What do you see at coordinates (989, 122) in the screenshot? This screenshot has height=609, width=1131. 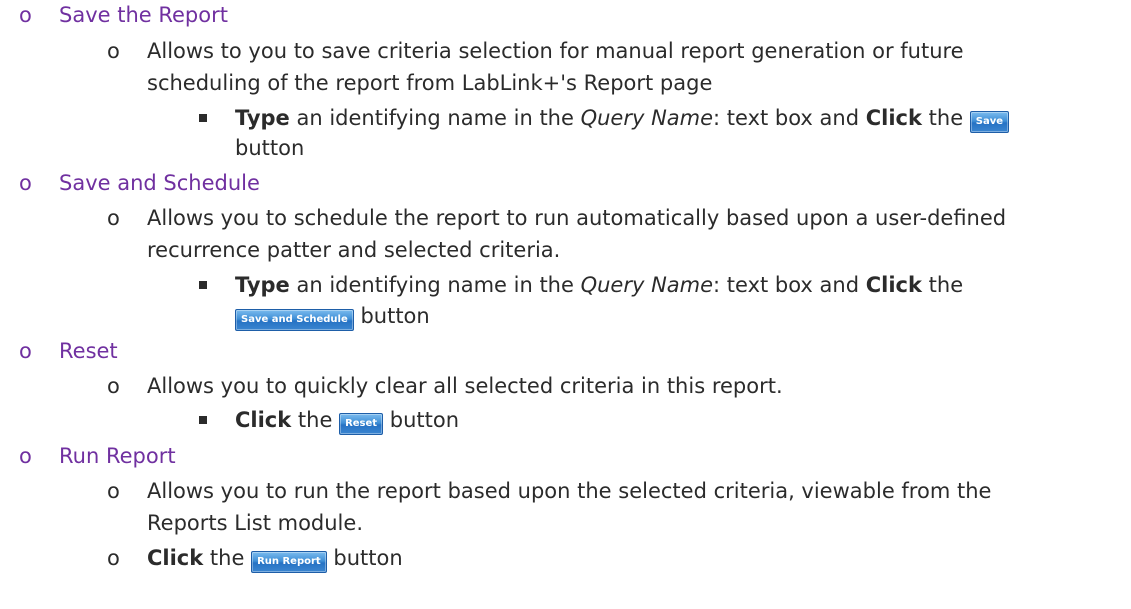 I see `save-button: Save` at bounding box center [989, 122].